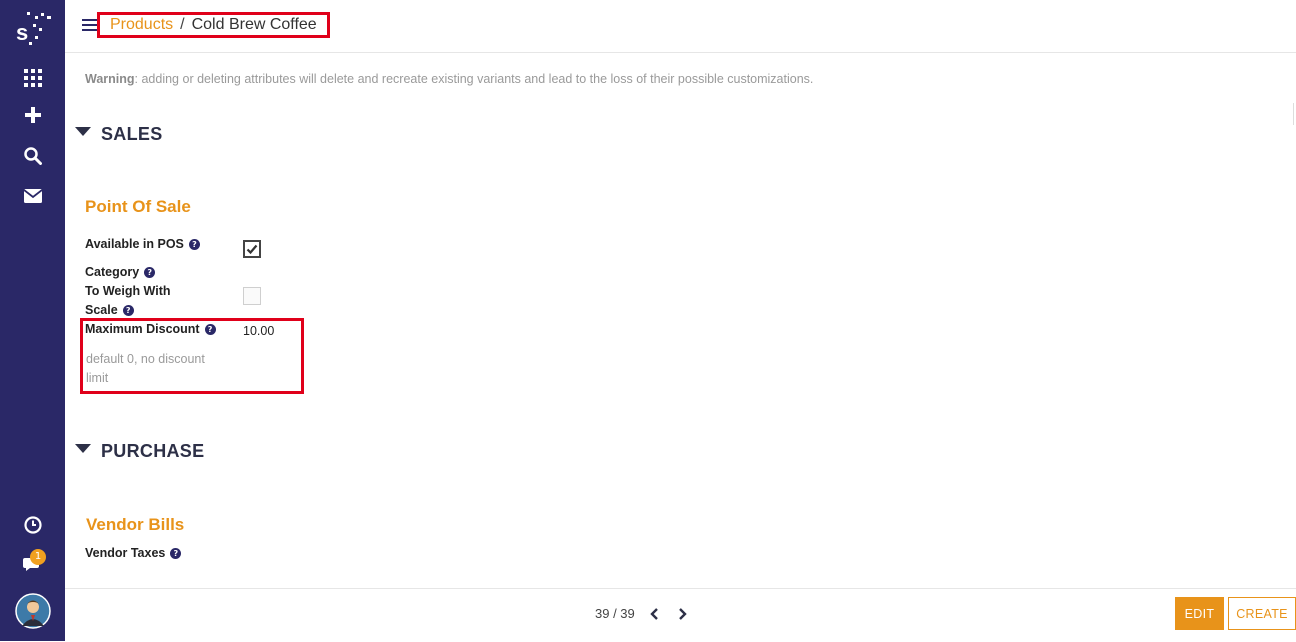  I want to click on breadcrumb-products-link: Products, so click(141, 25).